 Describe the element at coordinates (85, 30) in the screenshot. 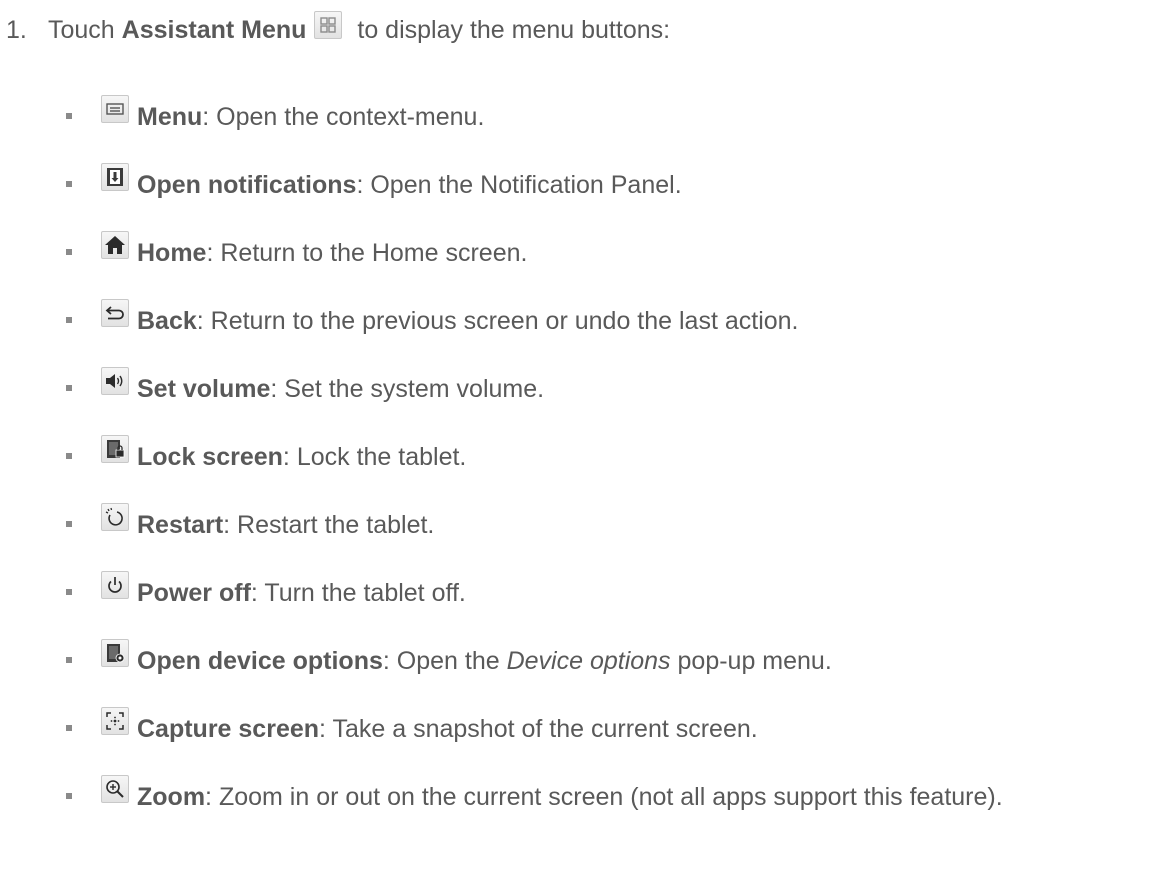

I see `step-prefix: Touch` at that location.